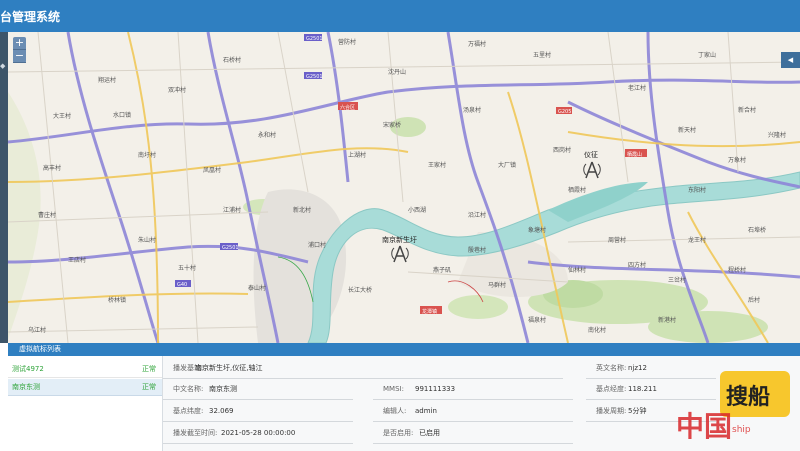  I want to click on list-item-selected: 南京东测 正常, so click(85, 387).